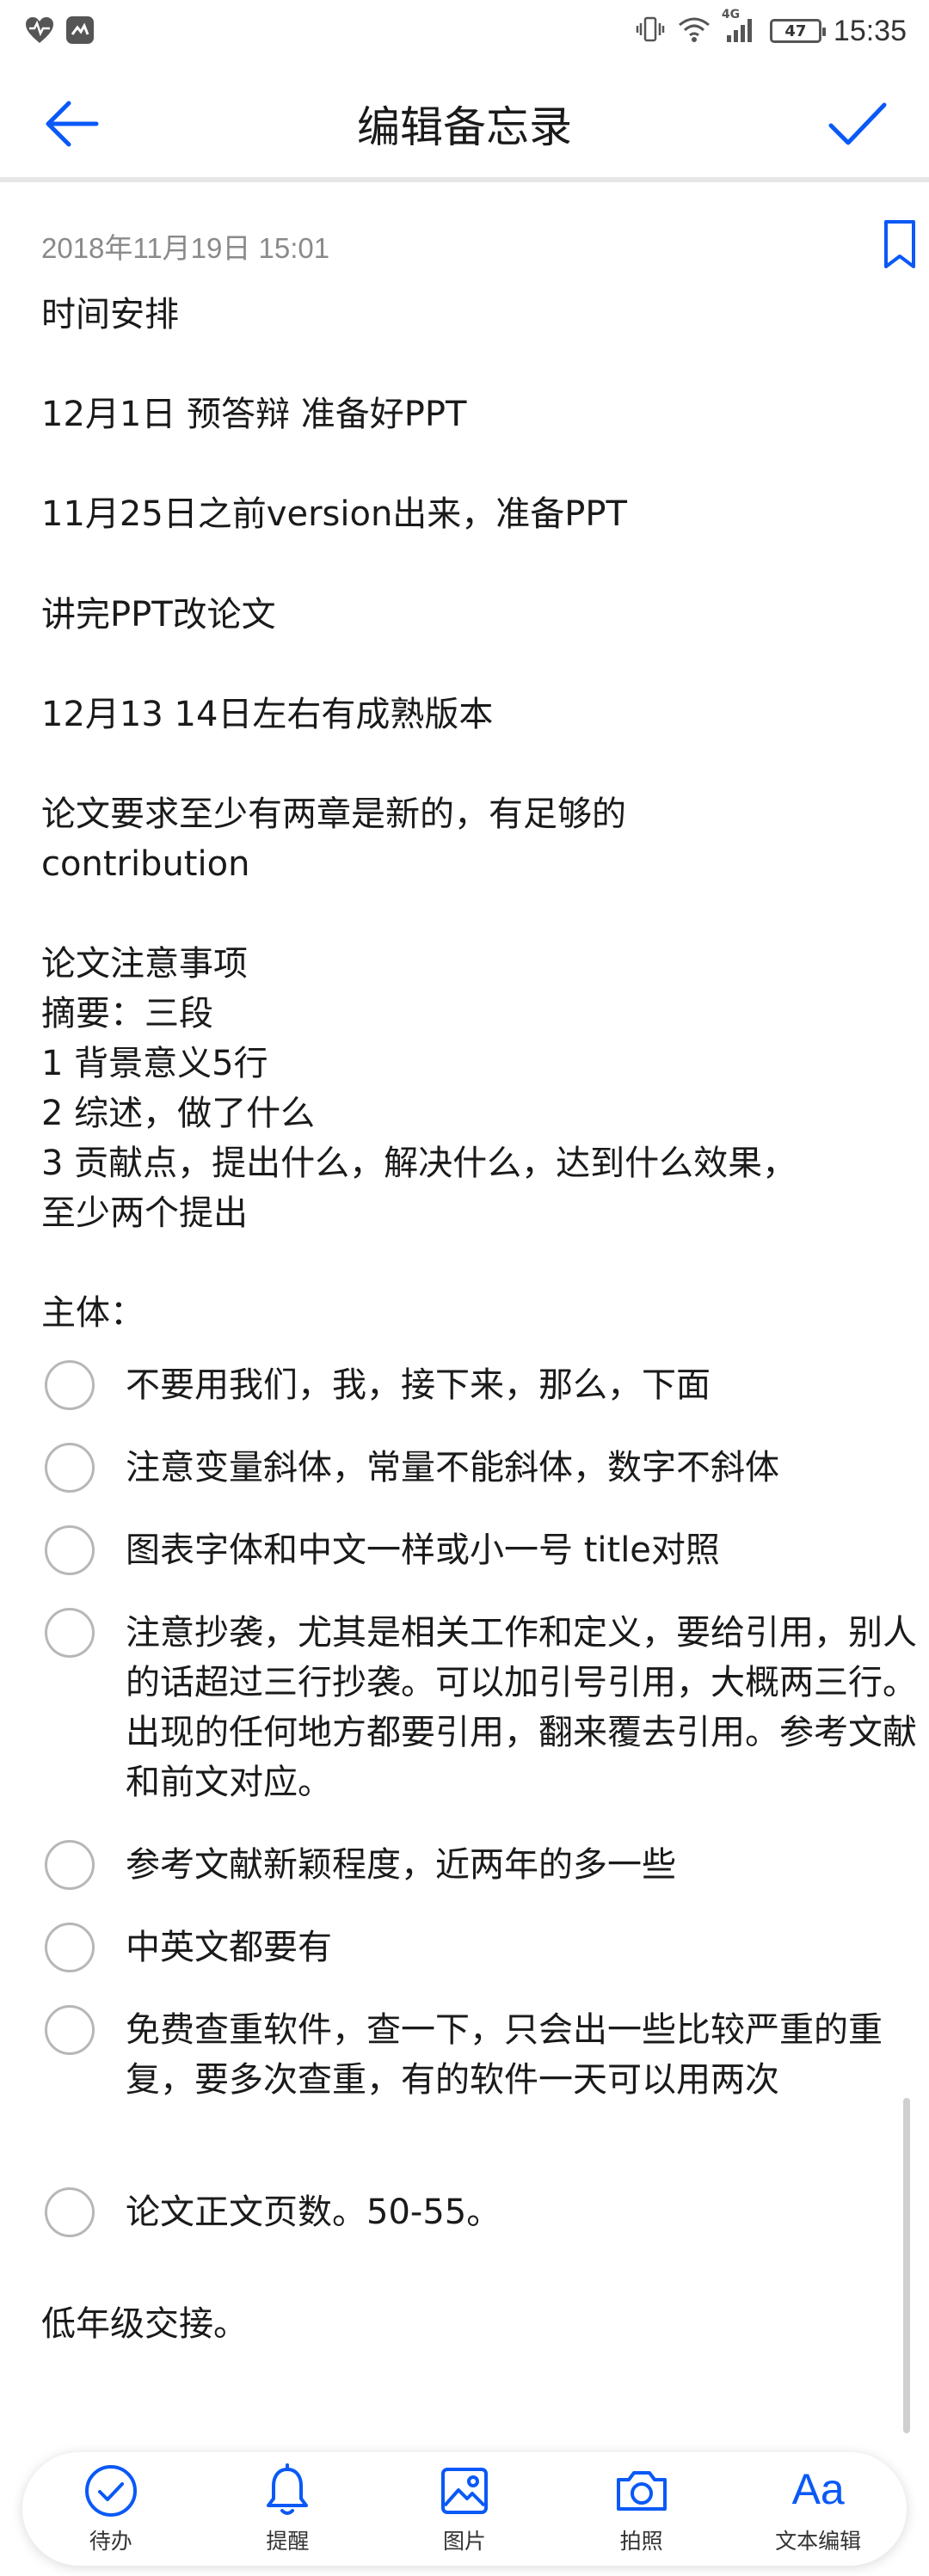 The height and width of the screenshot is (2576, 929). Describe the element at coordinates (464, 31) in the screenshot. I see `status-bar: 4G 47 15:35` at that location.